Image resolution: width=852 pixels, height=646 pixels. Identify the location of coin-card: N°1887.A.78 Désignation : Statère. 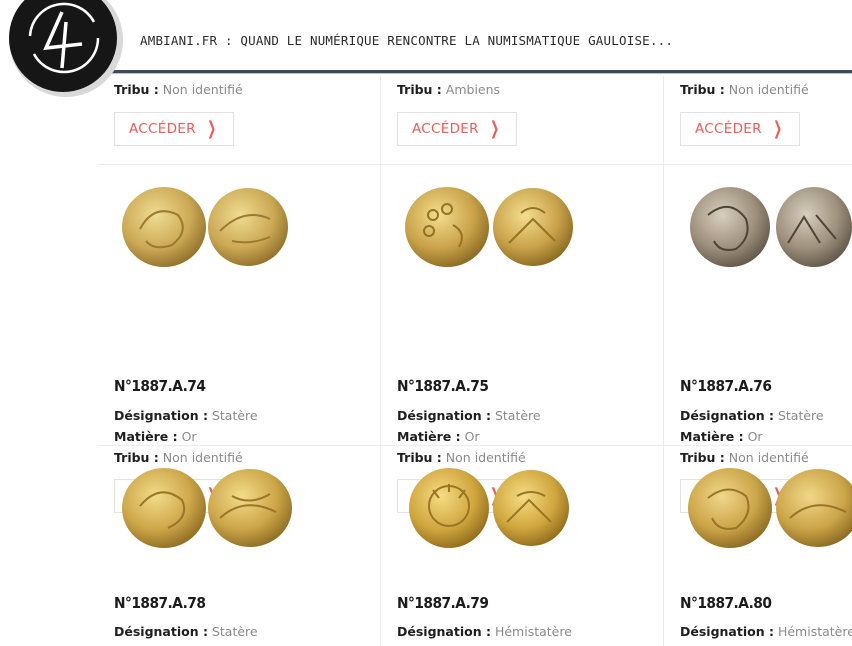
(239, 546).